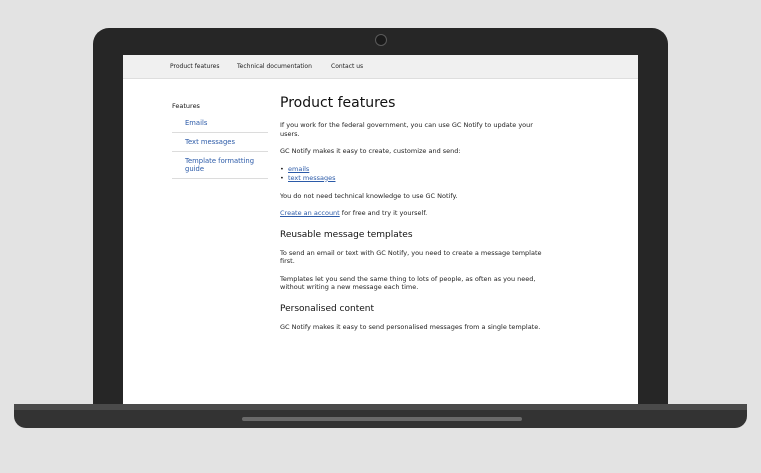  Describe the element at coordinates (415, 178) in the screenshot. I see `list-item: • text messages` at that location.